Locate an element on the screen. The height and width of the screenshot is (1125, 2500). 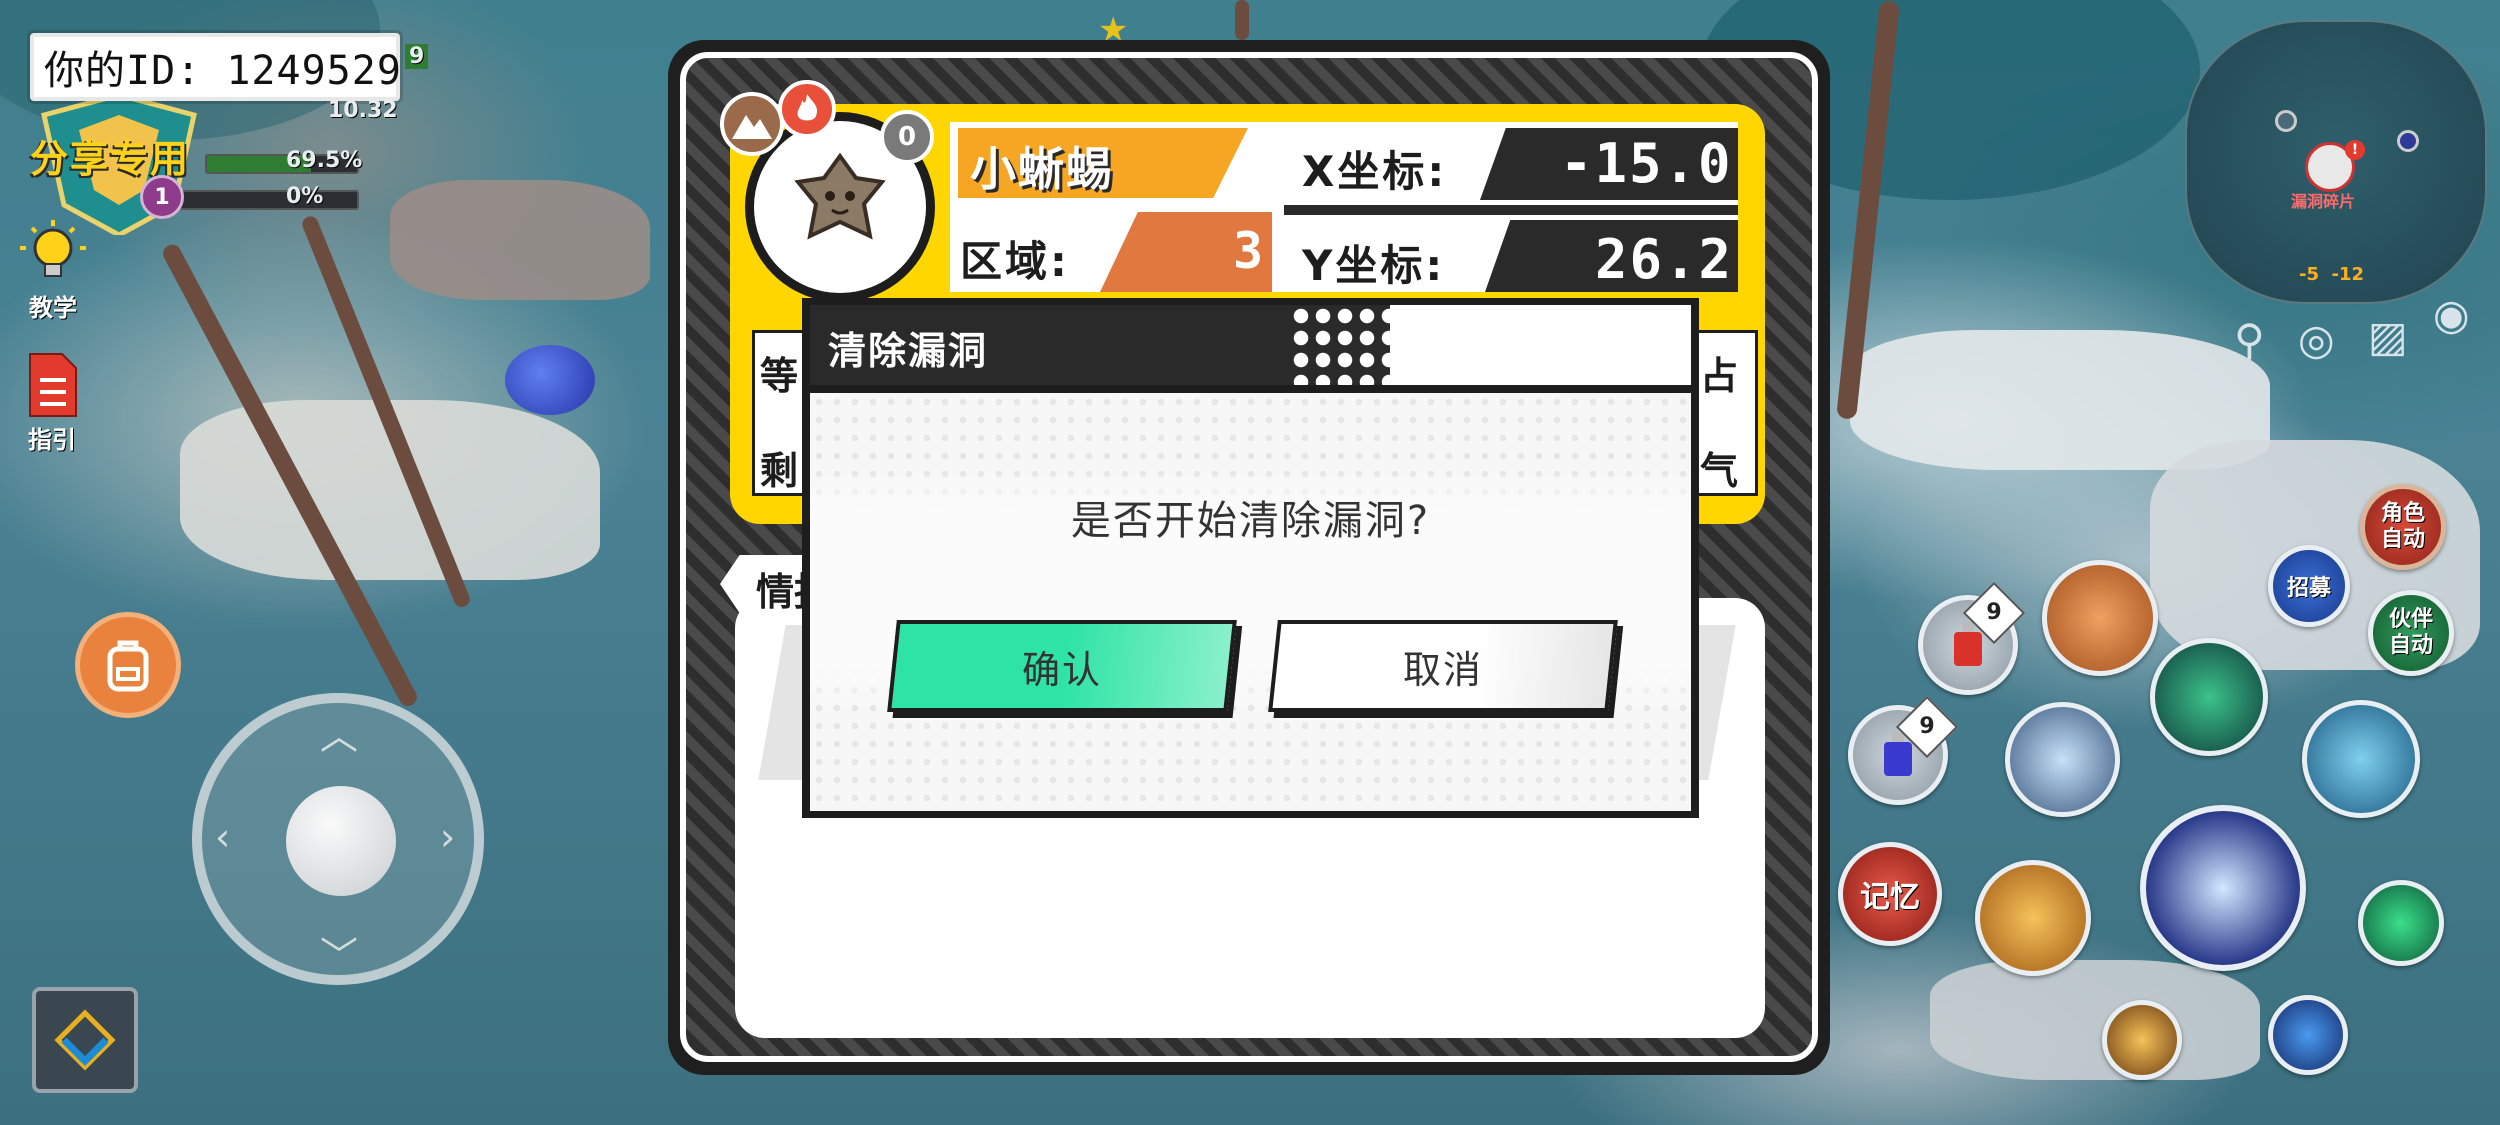
memory-button: 记忆 is located at coordinates (1890, 894).